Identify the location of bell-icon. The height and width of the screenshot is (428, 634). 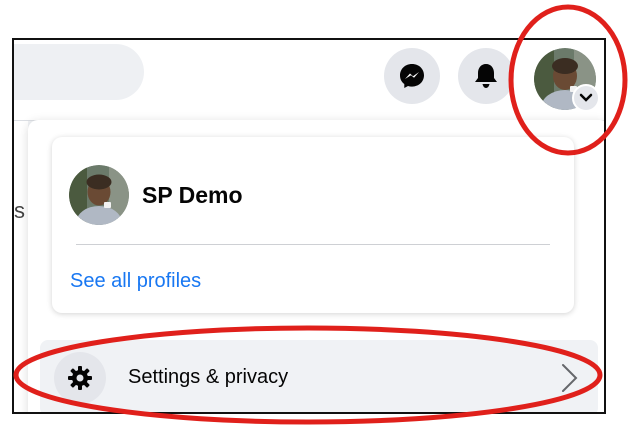
(486, 76).